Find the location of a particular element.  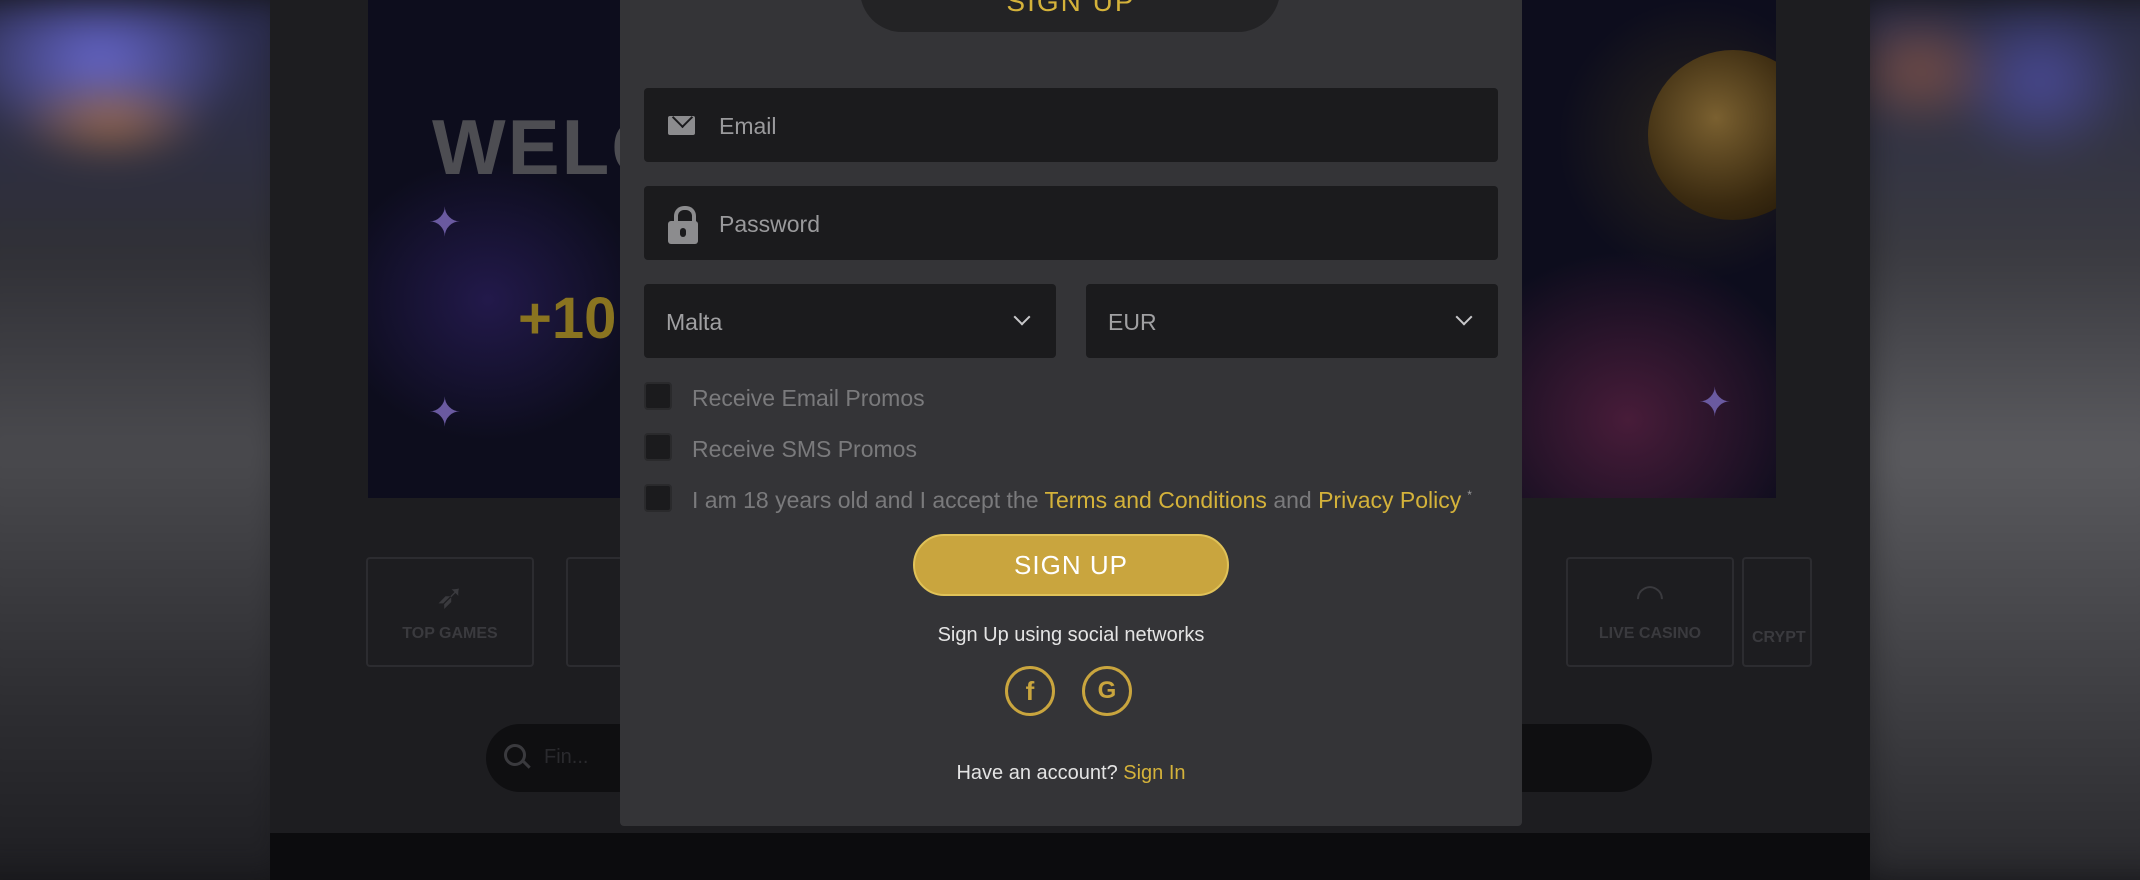

account-prompt-row: Have an account? Sign In is located at coordinates (1071, 773).